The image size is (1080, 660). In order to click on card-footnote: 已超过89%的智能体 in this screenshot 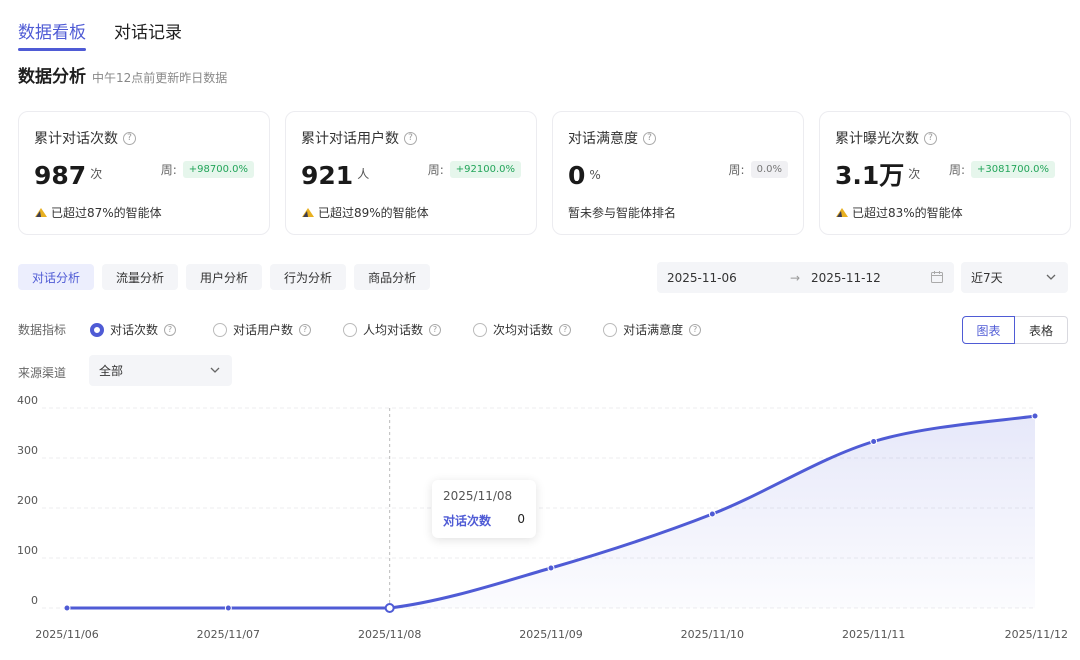, I will do `click(373, 213)`.